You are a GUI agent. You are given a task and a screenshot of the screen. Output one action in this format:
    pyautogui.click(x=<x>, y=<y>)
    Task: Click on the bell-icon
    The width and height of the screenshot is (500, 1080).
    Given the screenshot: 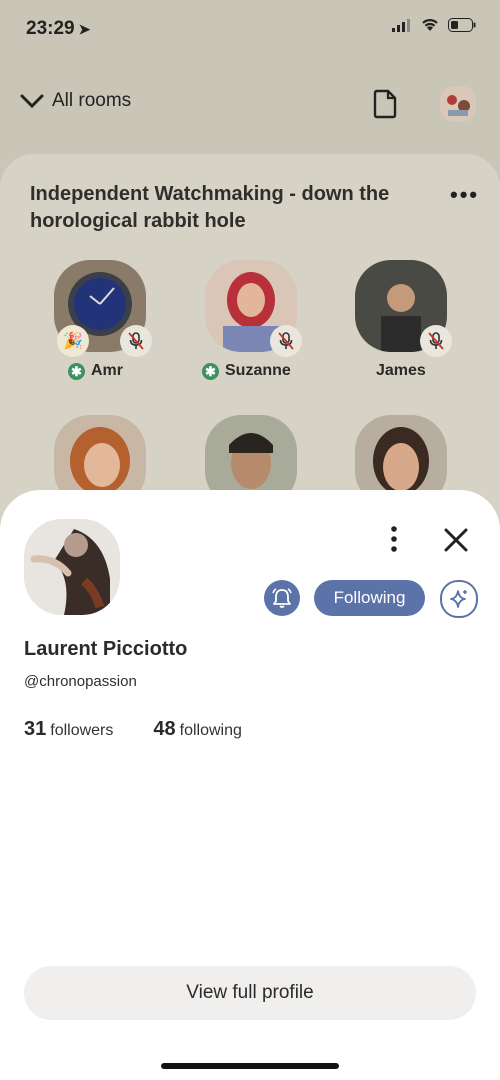 What is the action you would take?
    pyautogui.click(x=282, y=598)
    